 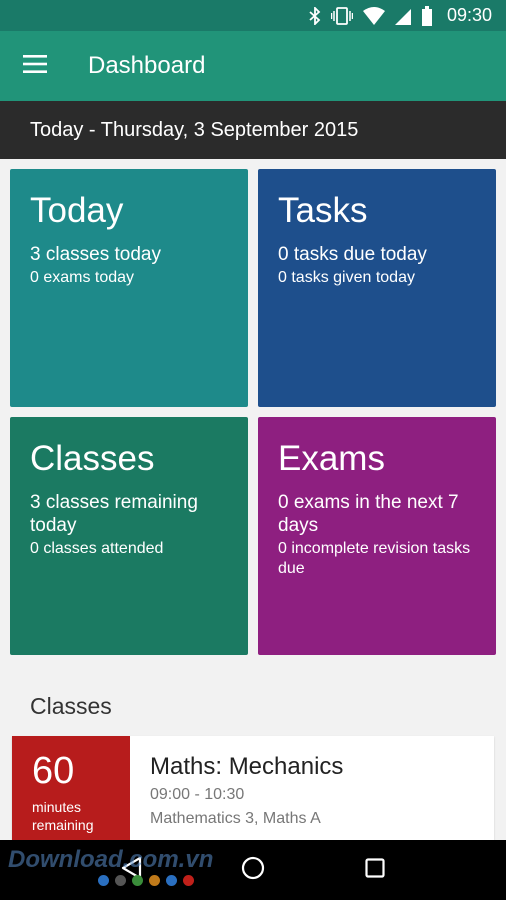 I want to click on clock: 09:30, so click(x=469, y=15).